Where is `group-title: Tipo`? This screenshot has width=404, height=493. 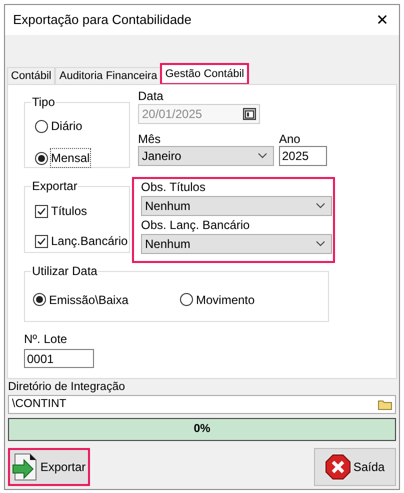 group-title: Tipo is located at coordinates (43, 102).